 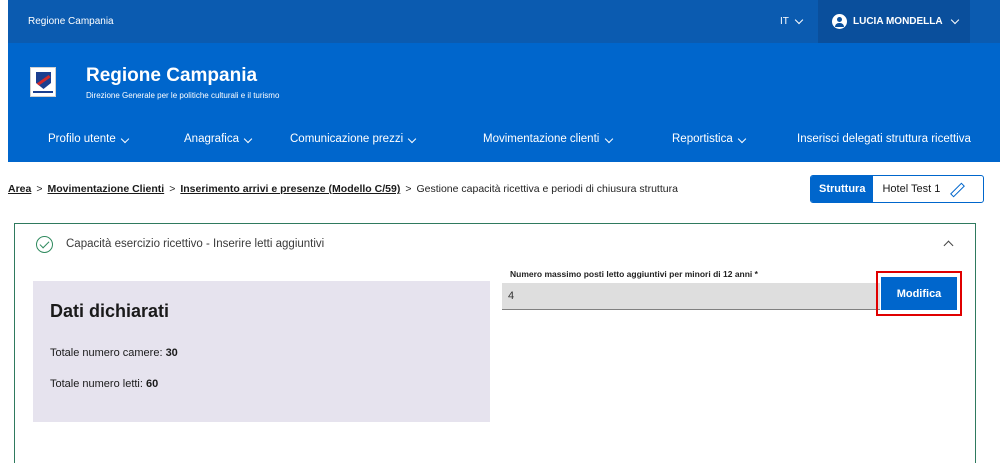 I want to click on nav-item-comunicazione-prezzi: Comunicazione prezzi, so click(x=353, y=139).